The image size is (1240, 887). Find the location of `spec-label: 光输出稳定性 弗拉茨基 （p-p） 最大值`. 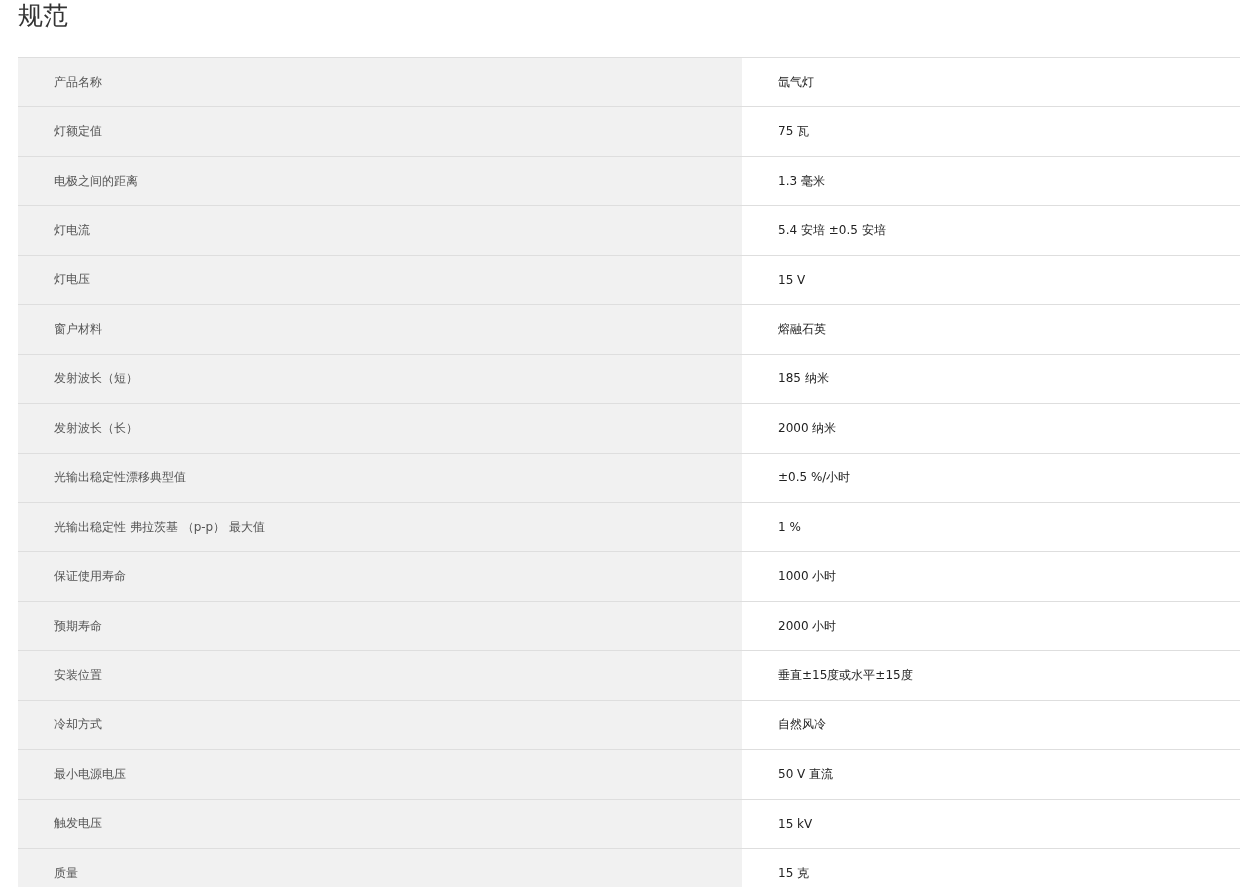

spec-label: 光输出稳定性 弗拉茨基 （p-p） 最大值 is located at coordinates (380, 527).